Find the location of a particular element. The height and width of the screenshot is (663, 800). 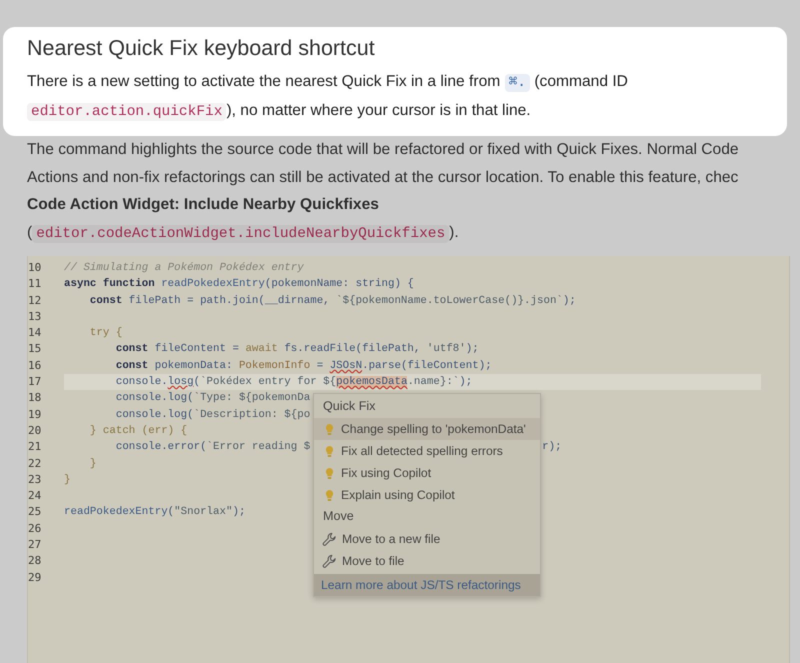

line-number: 29 is located at coordinates (35, 578).